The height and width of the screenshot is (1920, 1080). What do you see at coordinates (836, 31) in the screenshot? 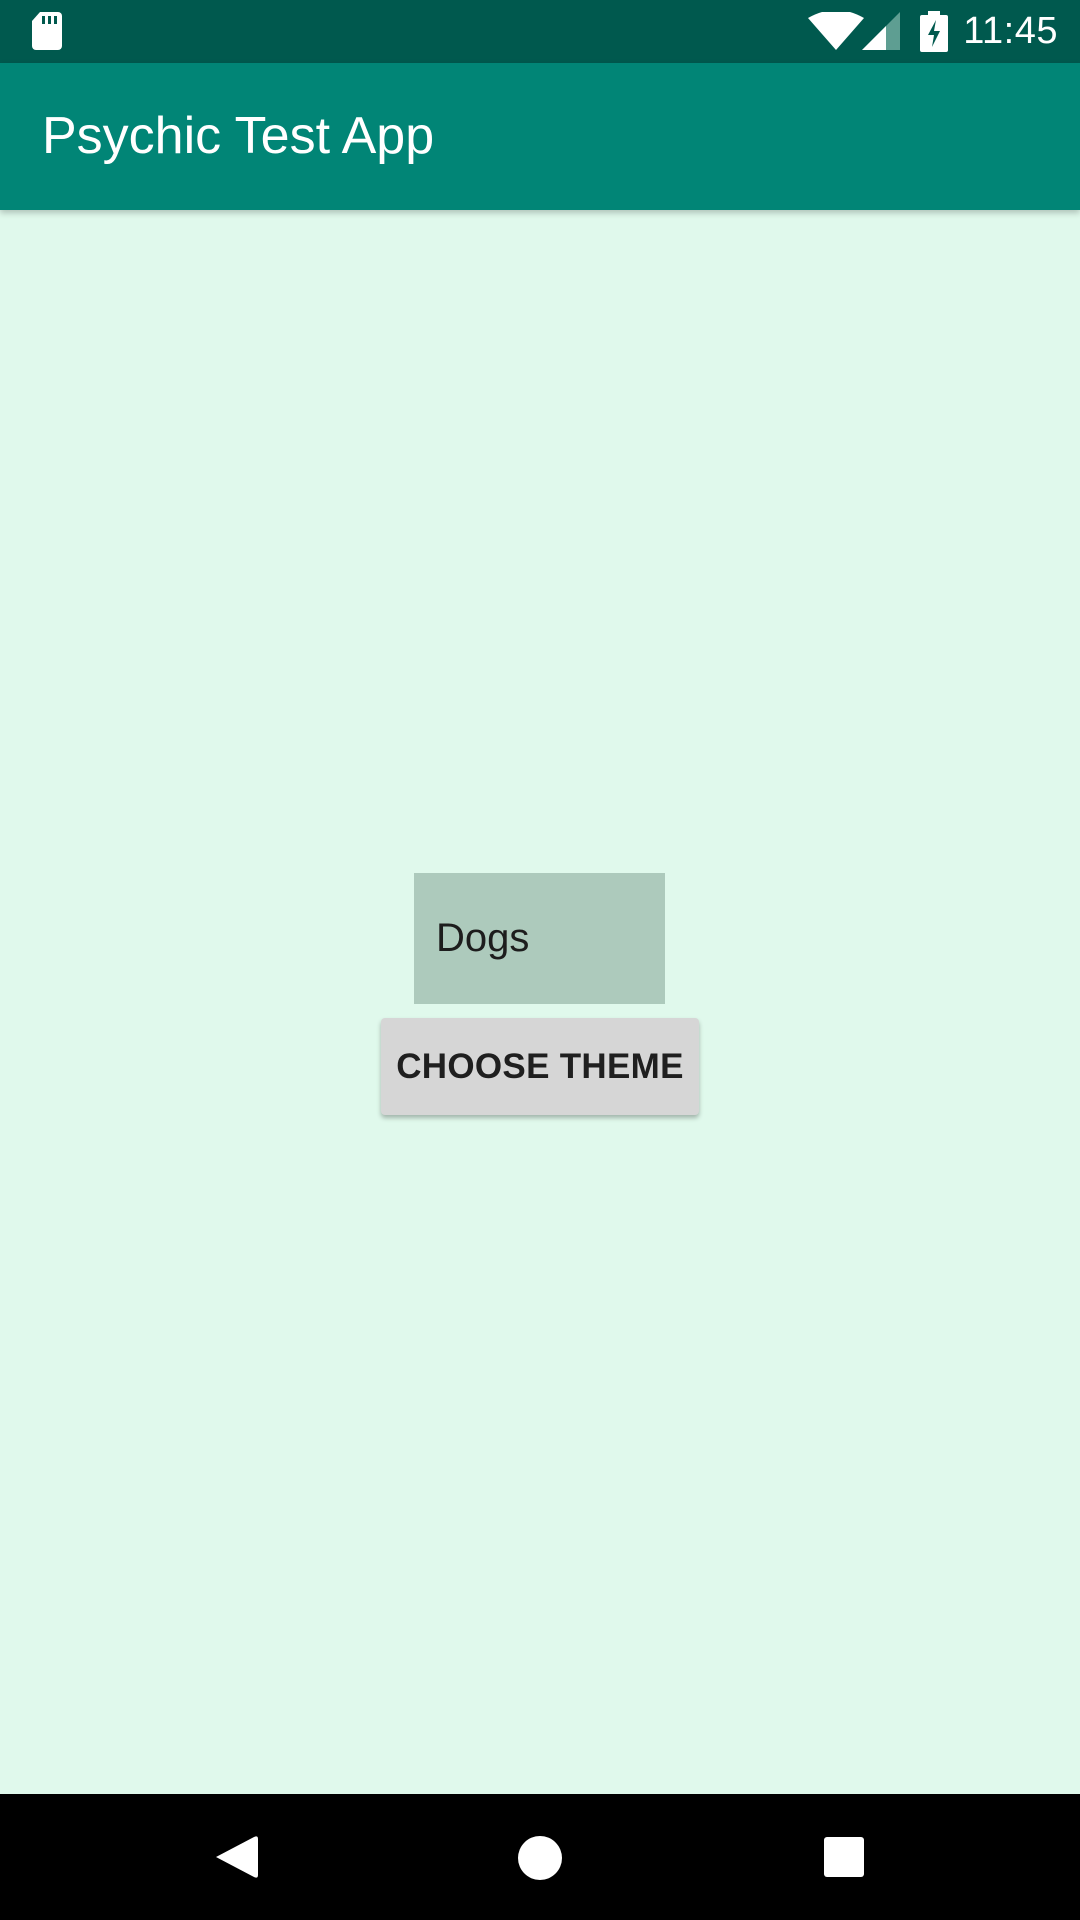
I see `wifi-icon` at bounding box center [836, 31].